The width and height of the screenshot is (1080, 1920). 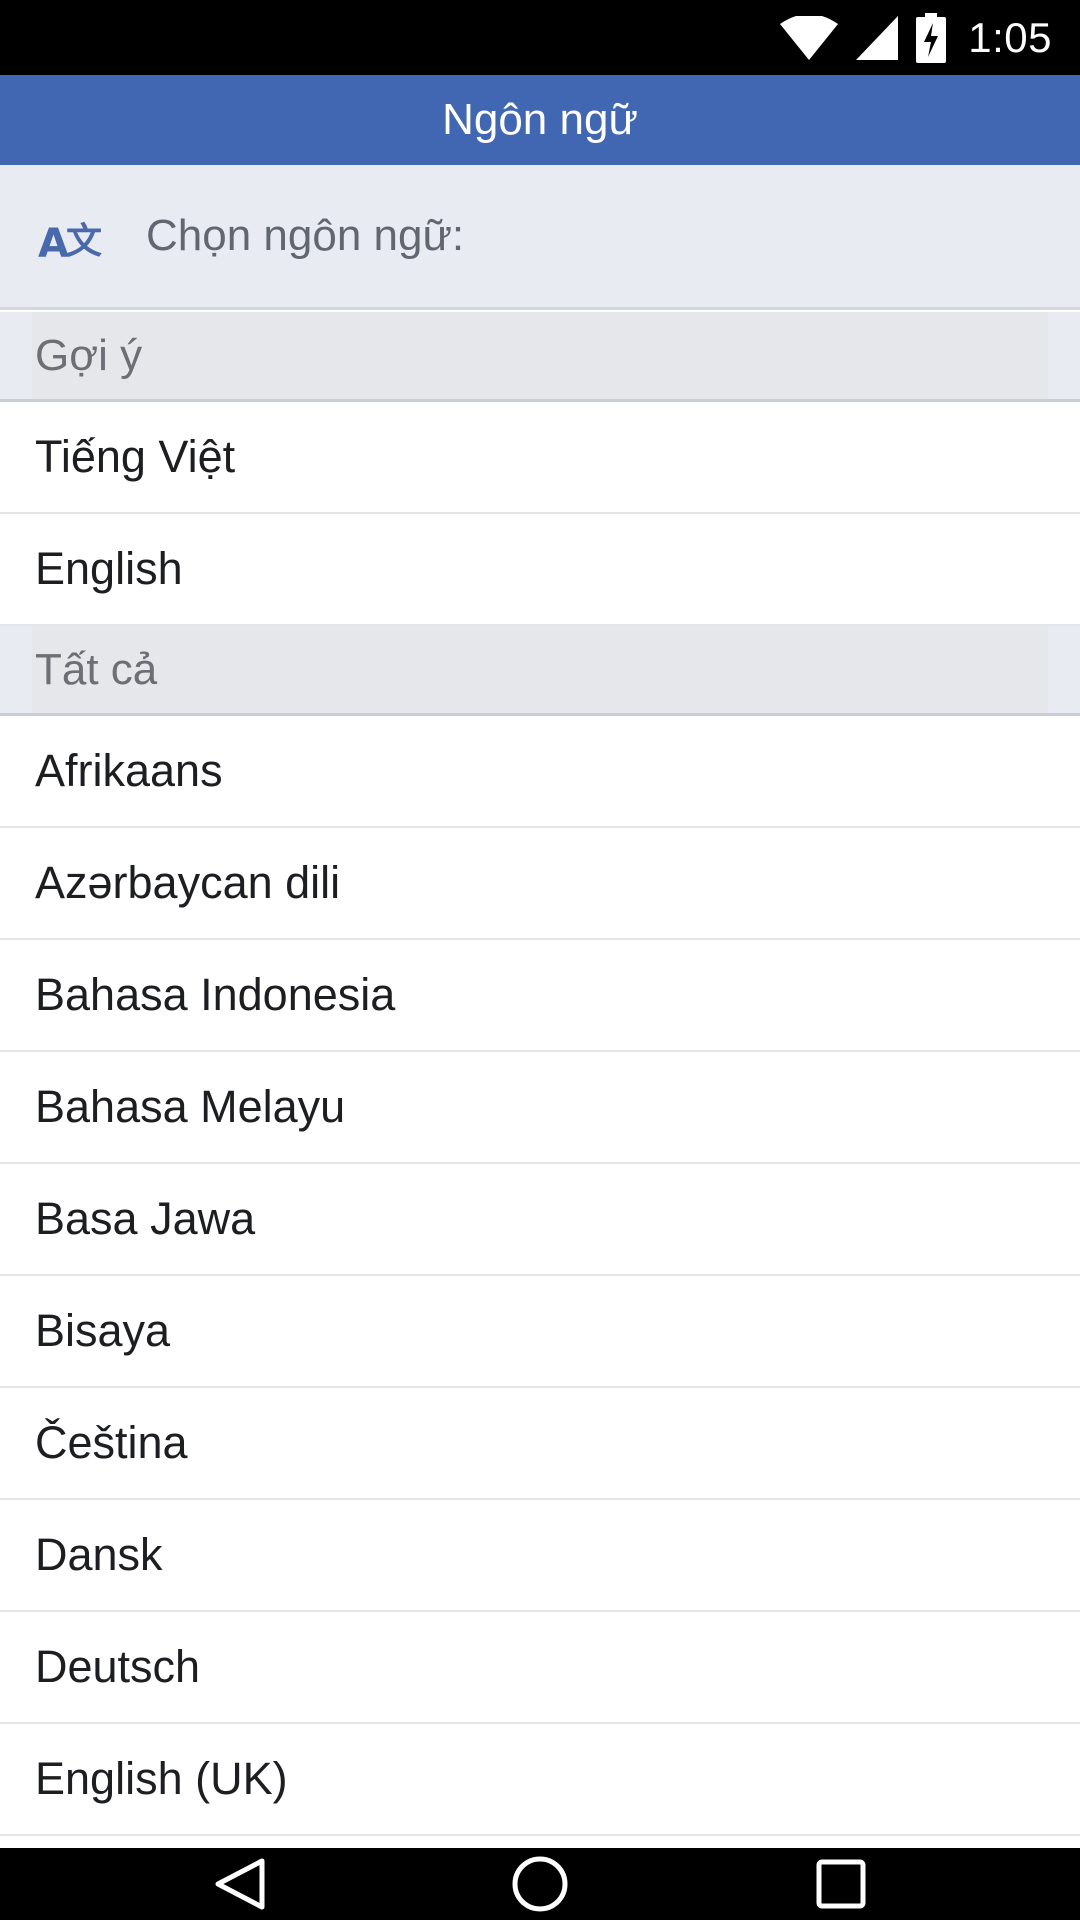 What do you see at coordinates (809, 37) in the screenshot?
I see `wifi-icon` at bounding box center [809, 37].